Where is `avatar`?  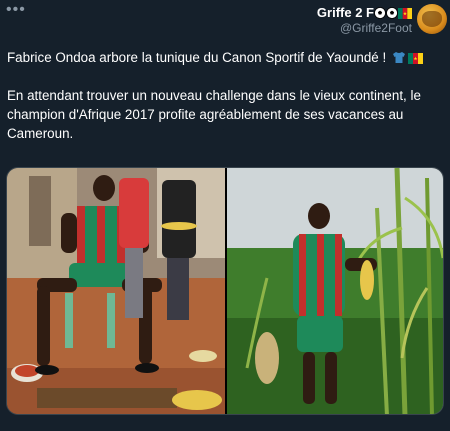
avatar is located at coordinates (432, 19).